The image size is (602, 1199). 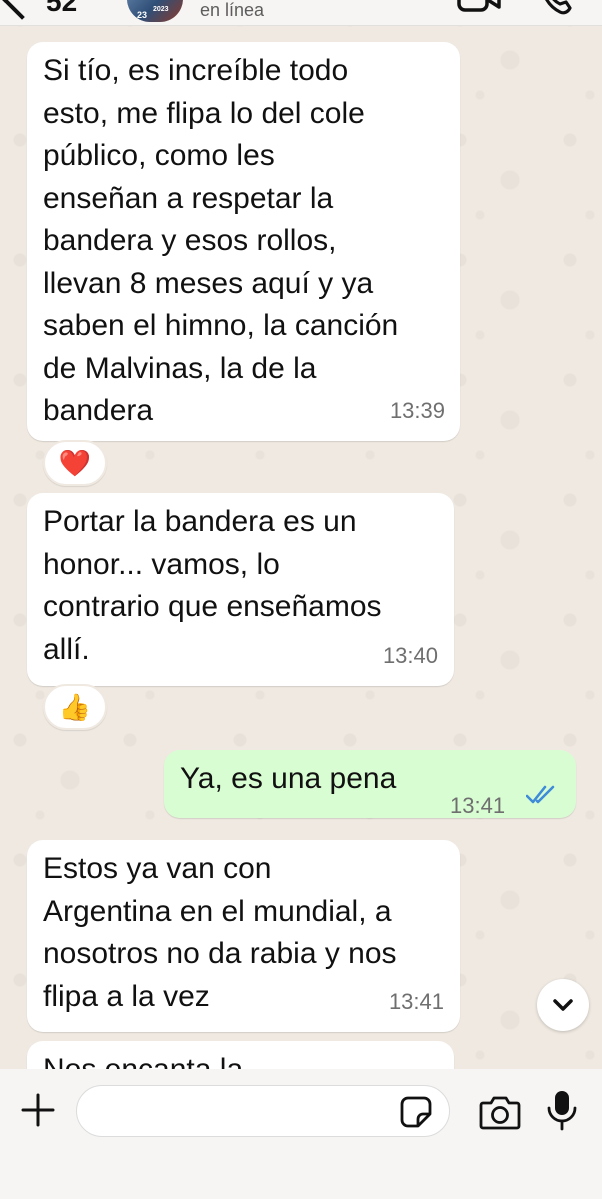 I want to click on microphone-icon, so click(x=562, y=1110).